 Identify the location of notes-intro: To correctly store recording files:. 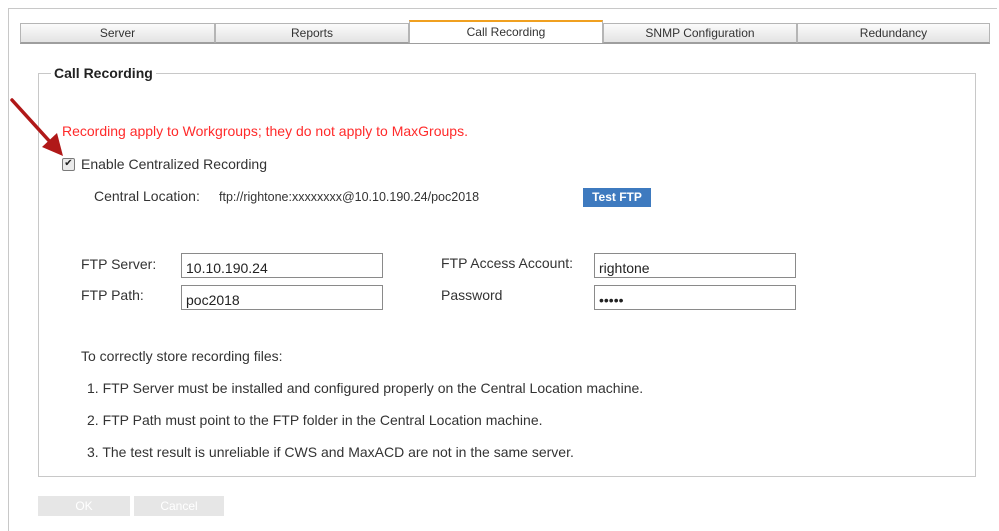
(182, 356).